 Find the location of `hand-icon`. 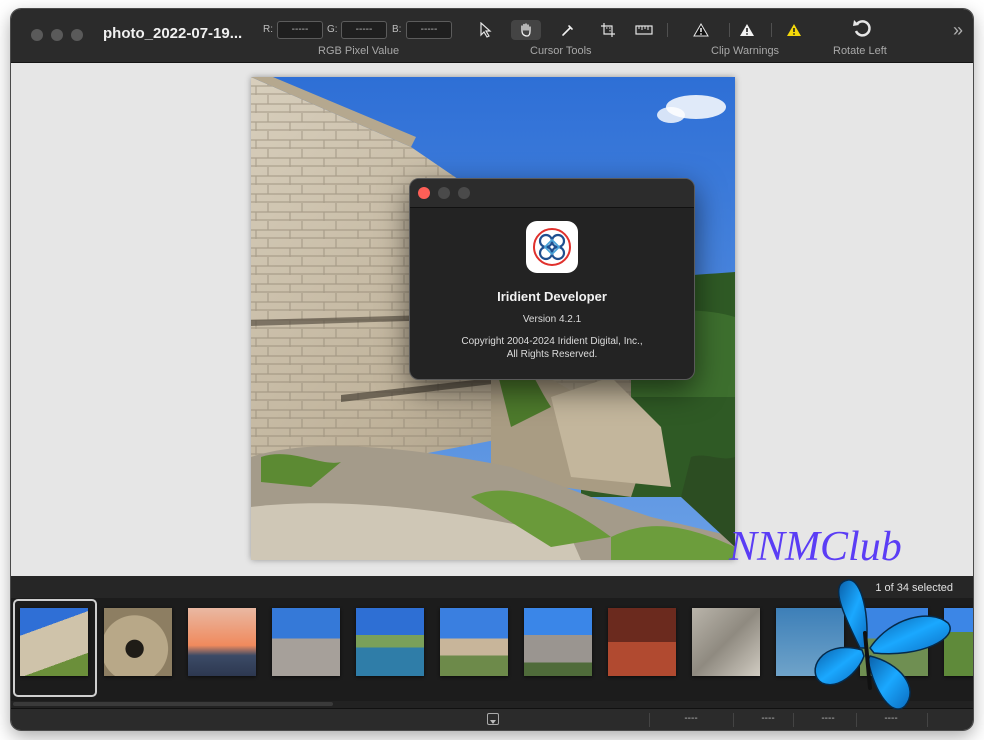

hand-icon is located at coordinates (526, 30).